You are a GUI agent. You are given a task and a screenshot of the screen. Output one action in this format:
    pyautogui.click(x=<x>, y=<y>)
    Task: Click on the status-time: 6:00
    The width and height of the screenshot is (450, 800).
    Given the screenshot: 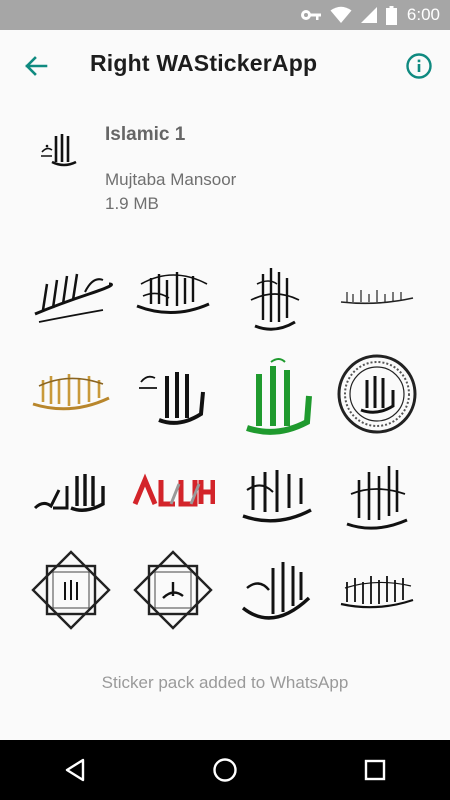 What is the action you would take?
    pyautogui.click(x=423, y=14)
    